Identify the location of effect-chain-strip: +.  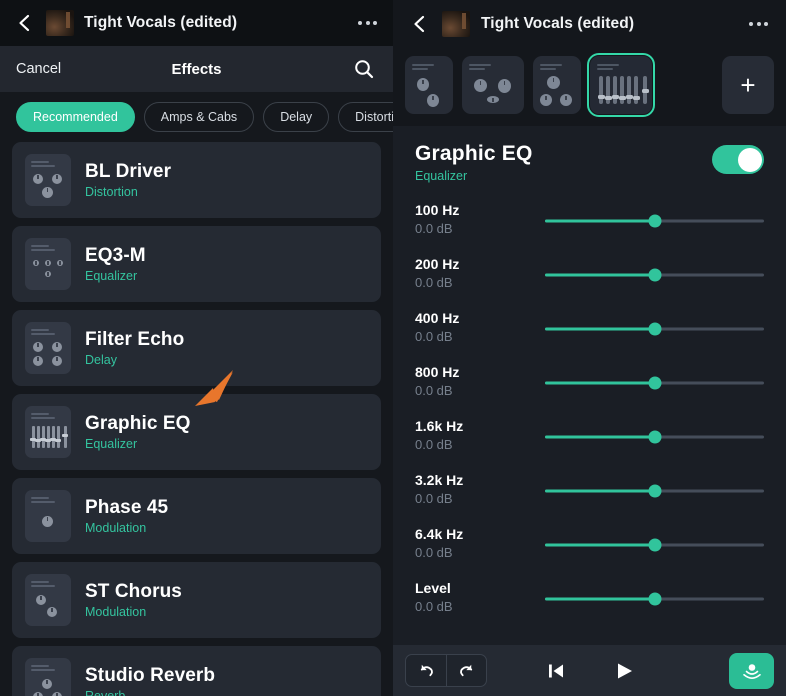
(589, 87).